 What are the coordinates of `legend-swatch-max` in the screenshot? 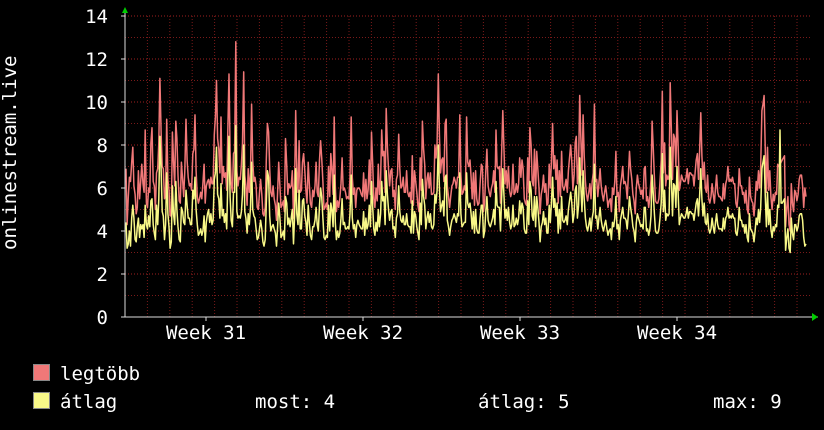 It's located at (41, 372).